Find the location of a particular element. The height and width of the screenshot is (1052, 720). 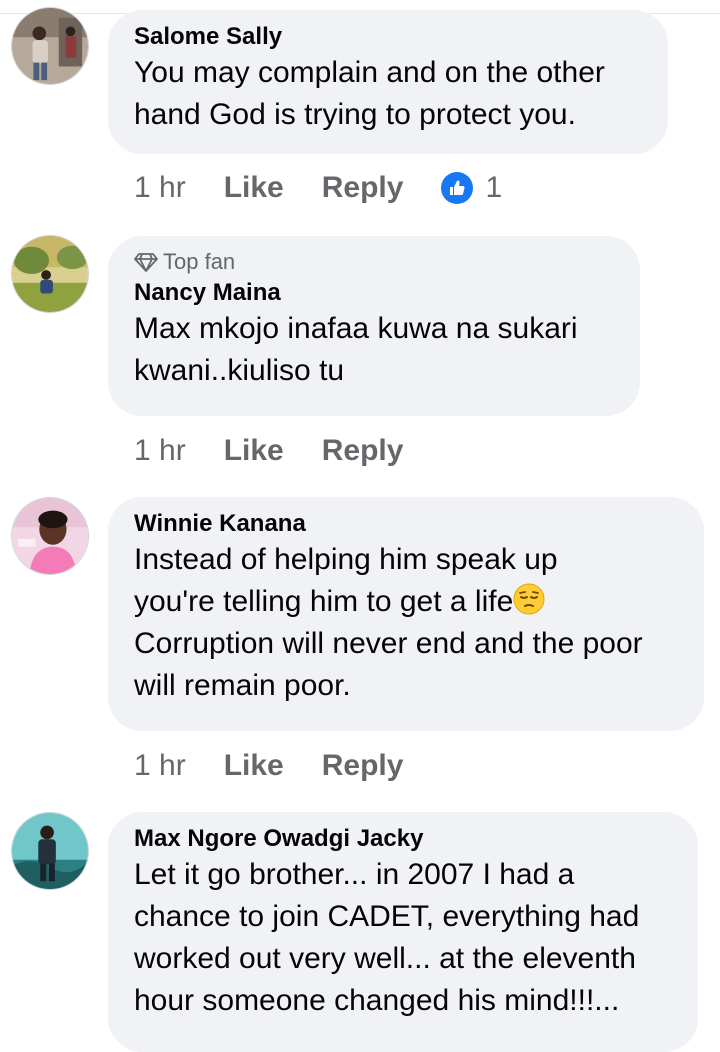

avatar-salome-sally is located at coordinates (50, 46).